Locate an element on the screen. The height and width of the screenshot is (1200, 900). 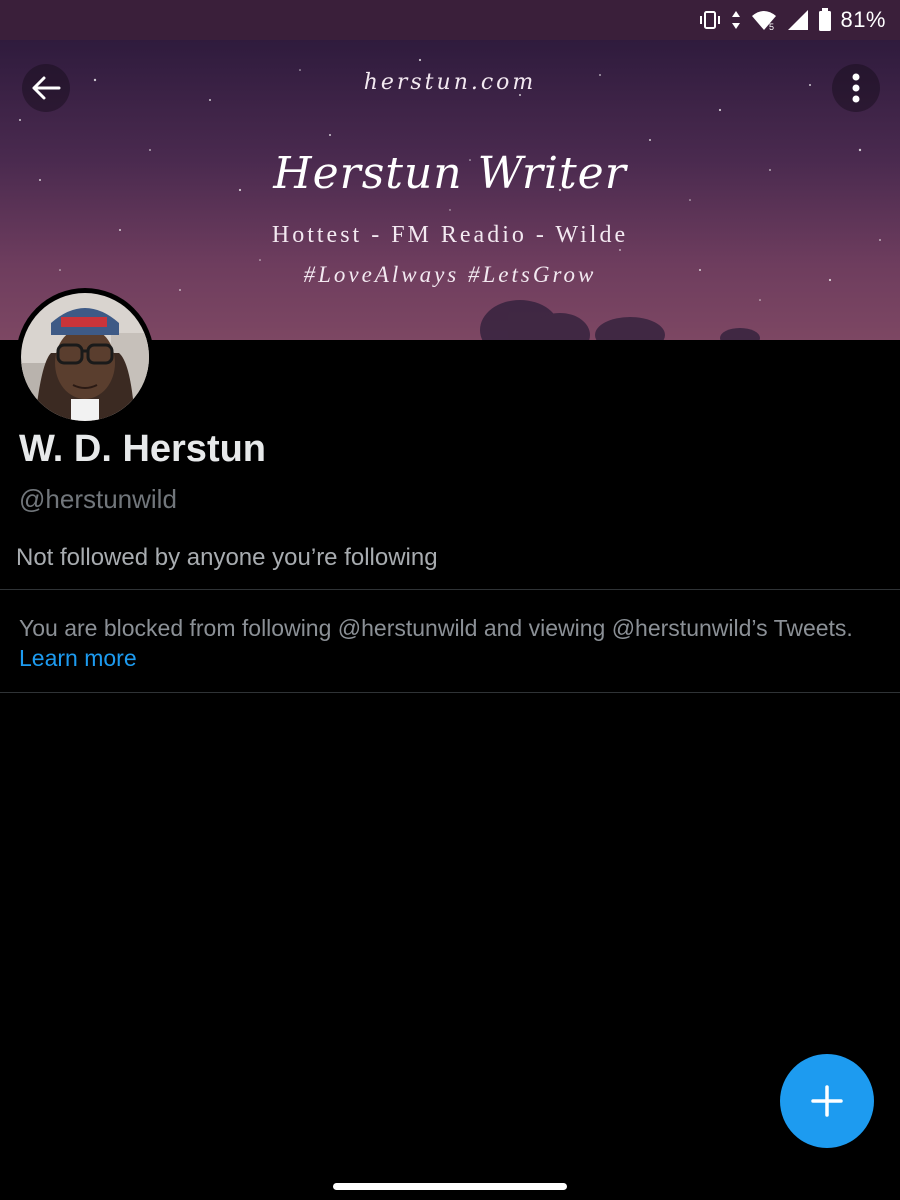
more-options-button is located at coordinates (856, 88).